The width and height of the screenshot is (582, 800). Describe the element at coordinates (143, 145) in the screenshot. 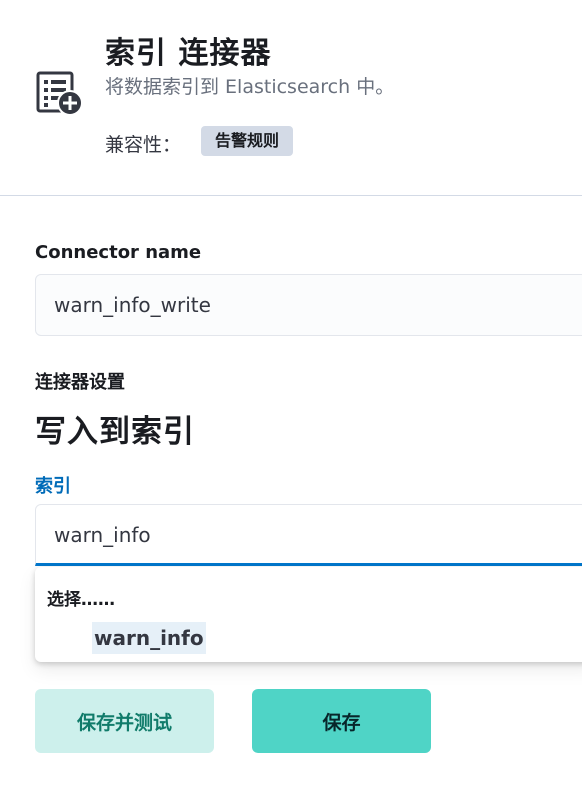

I see `compatibility-label: 兼容性：` at that location.